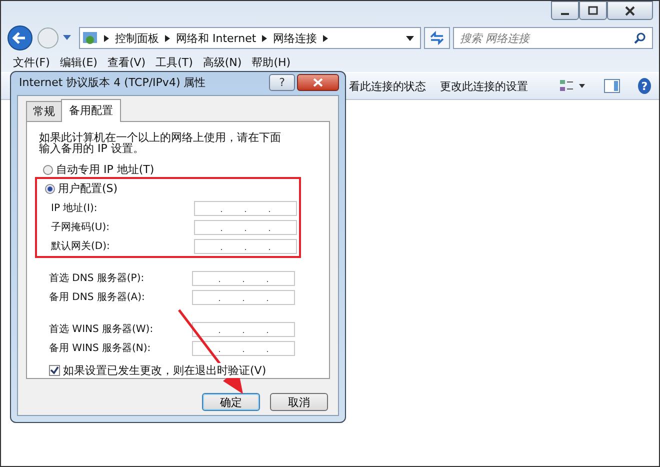 This screenshot has width=660, height=467. I want to click on command-button: 更改此连接的设置, so click(484, 86).